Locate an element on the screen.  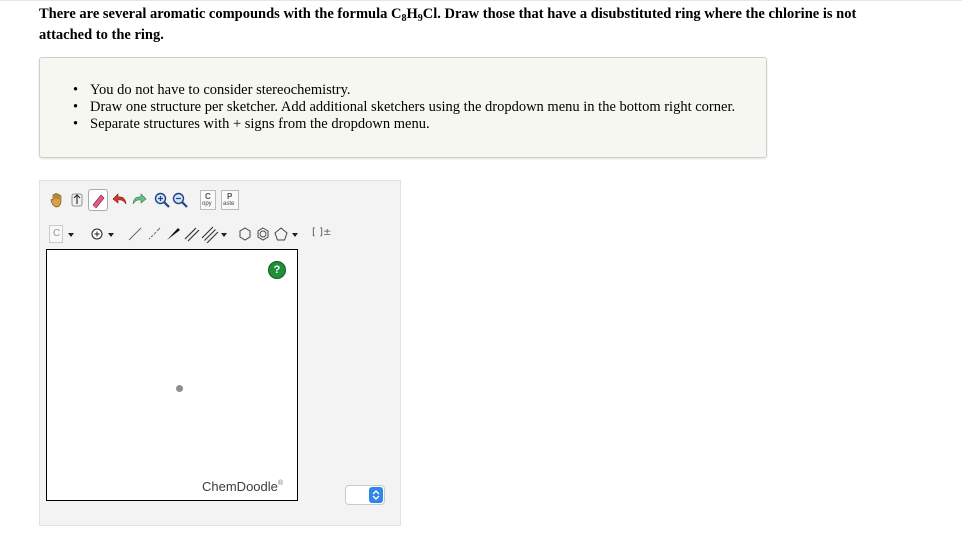
zoom-in-icon is located at coordinates (162, 200).